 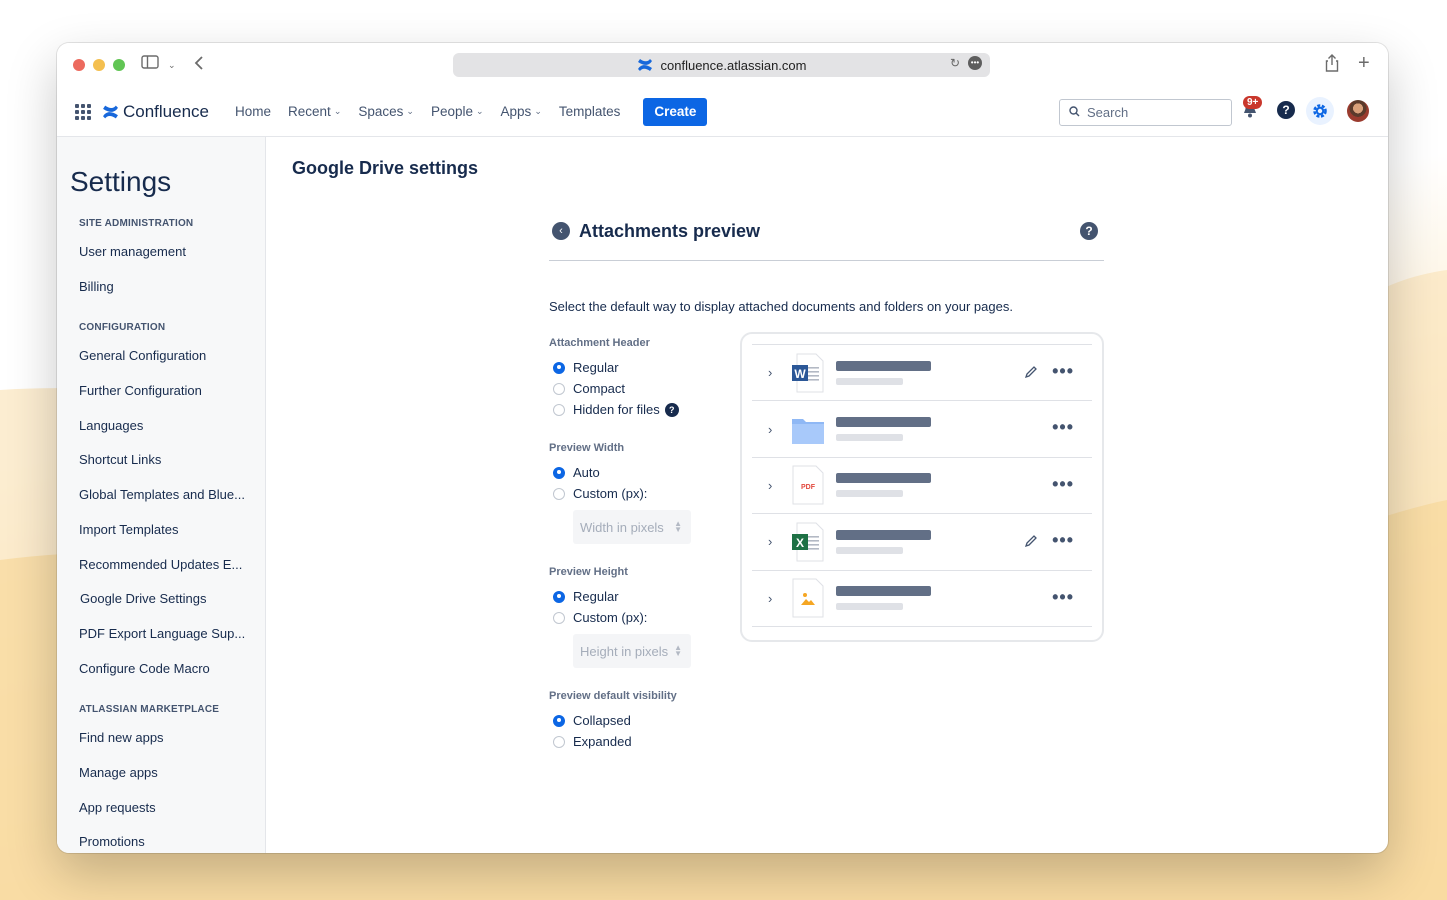 What do you see at coordinates (639, 741) in the screenshot?
I see `radio-option: Expanded` at bounding box center [639, 741].